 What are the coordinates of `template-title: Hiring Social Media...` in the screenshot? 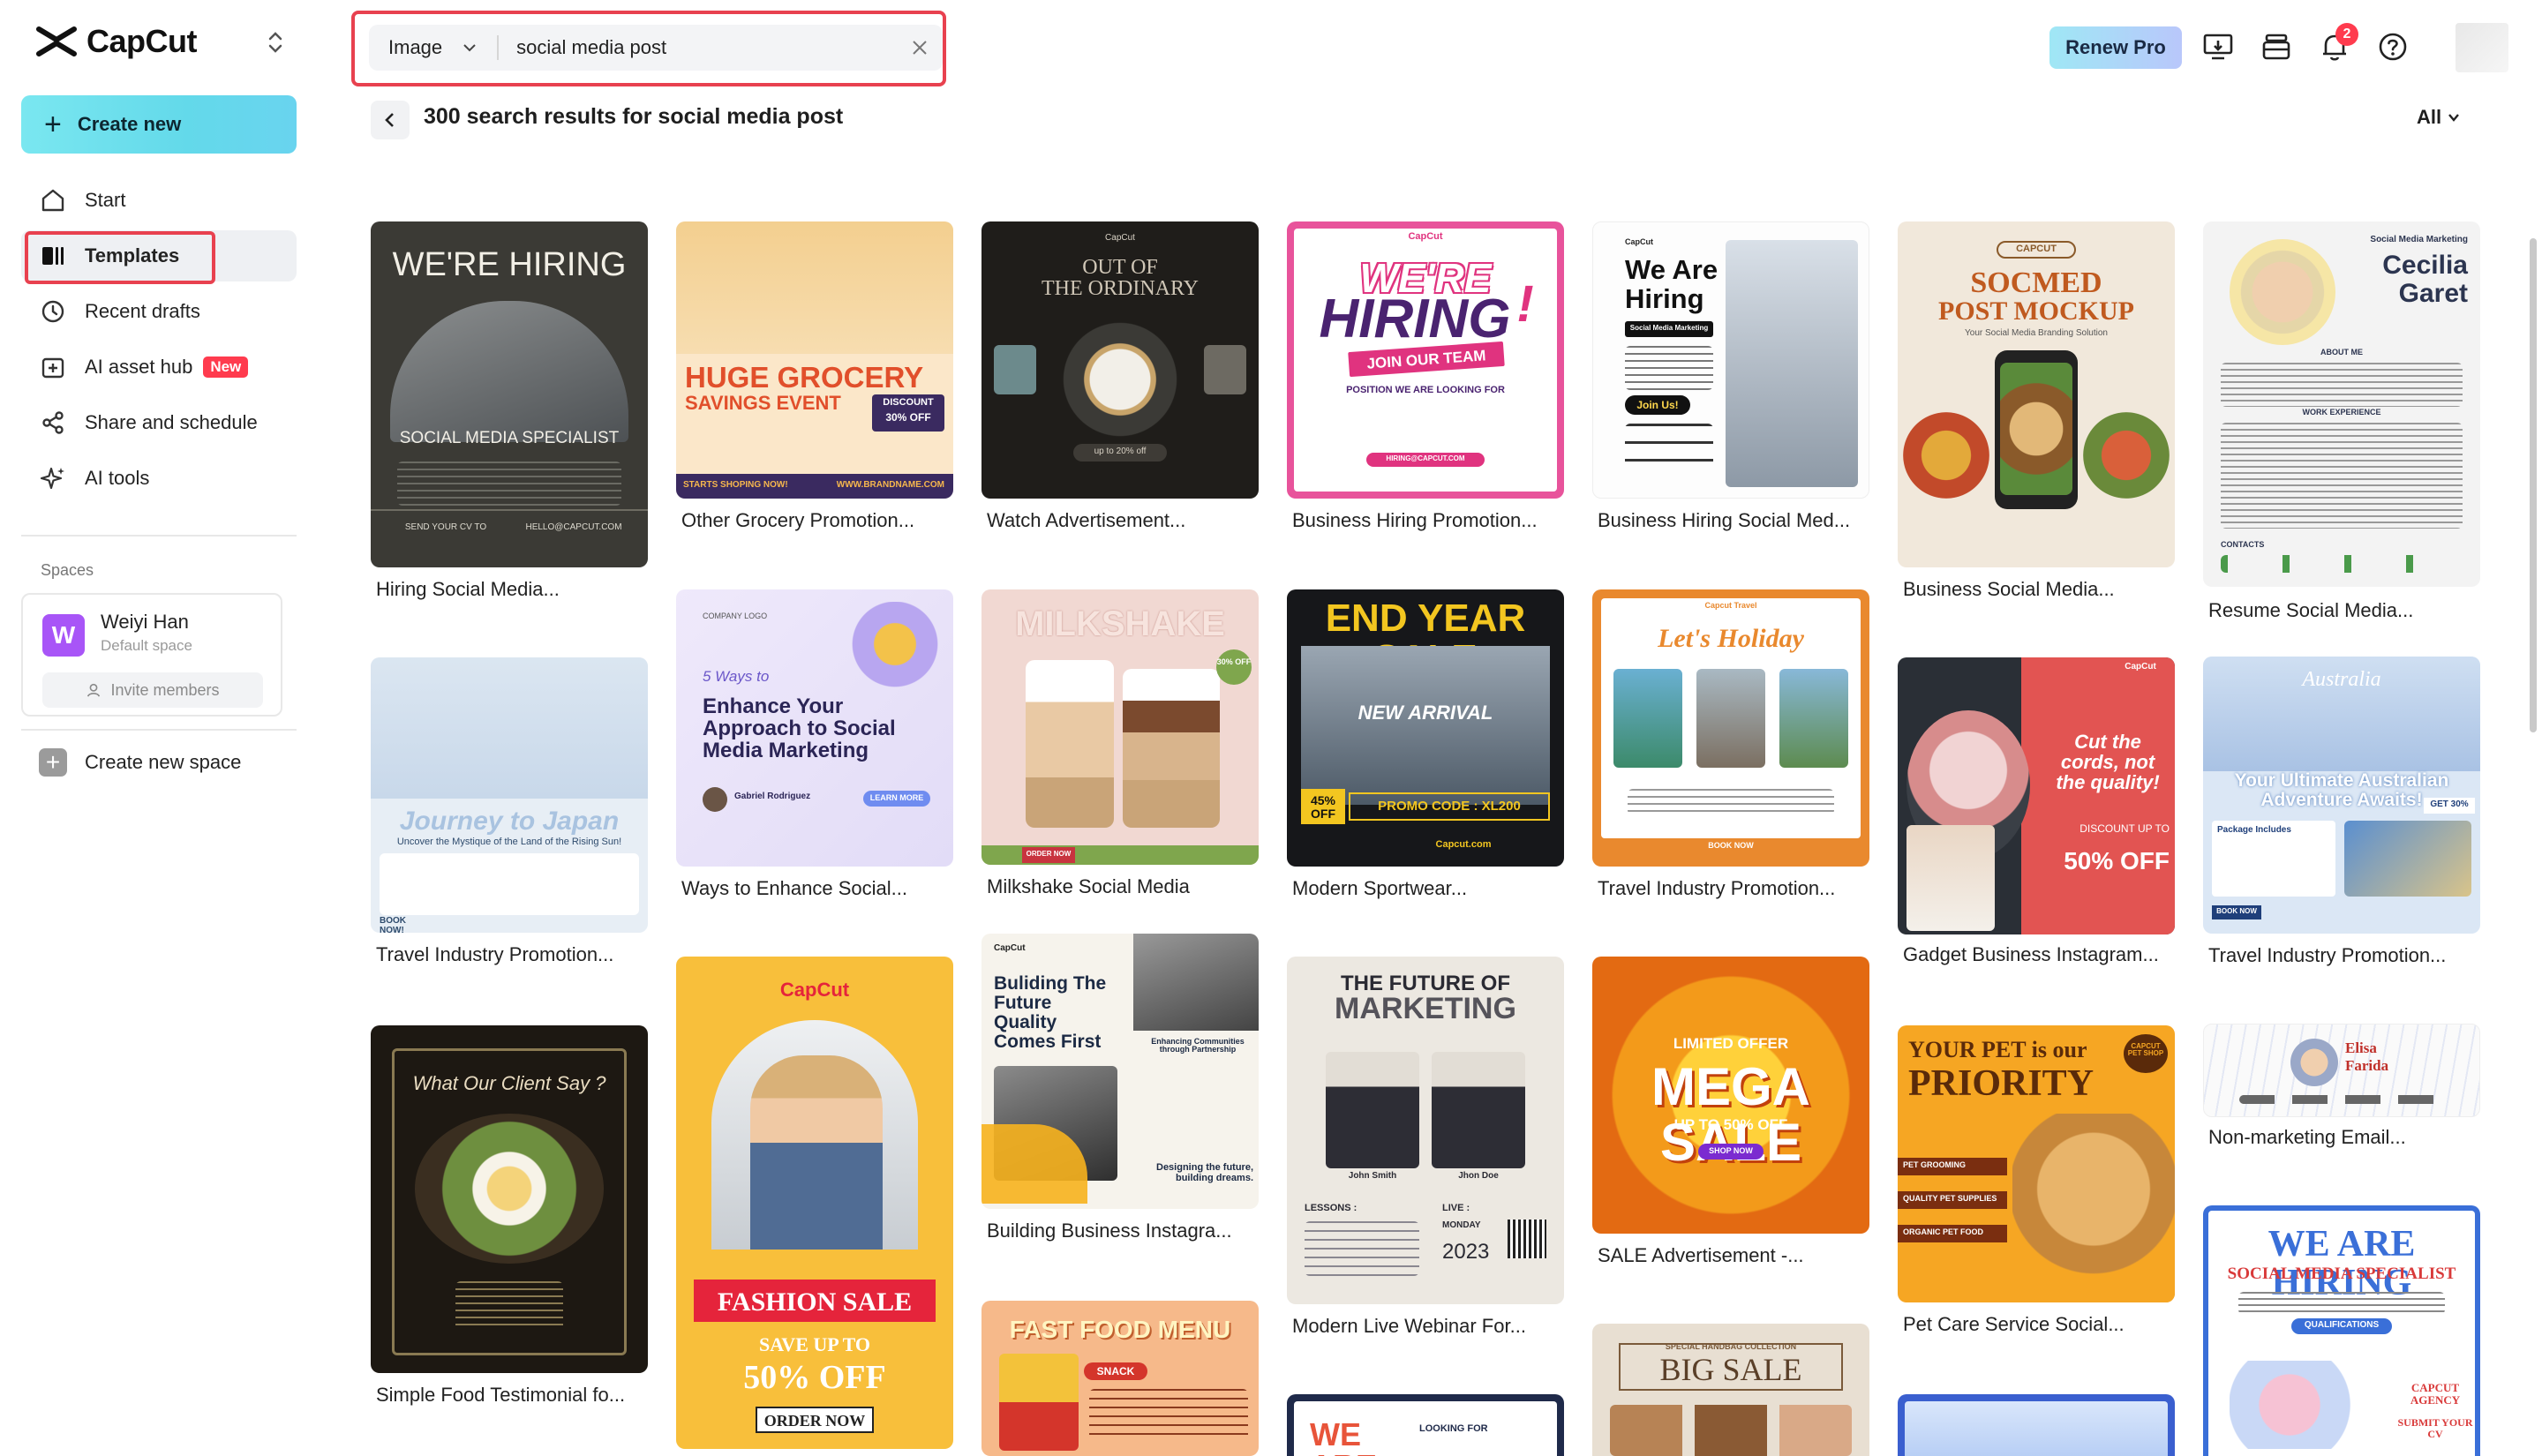 It's located at (468, 589).